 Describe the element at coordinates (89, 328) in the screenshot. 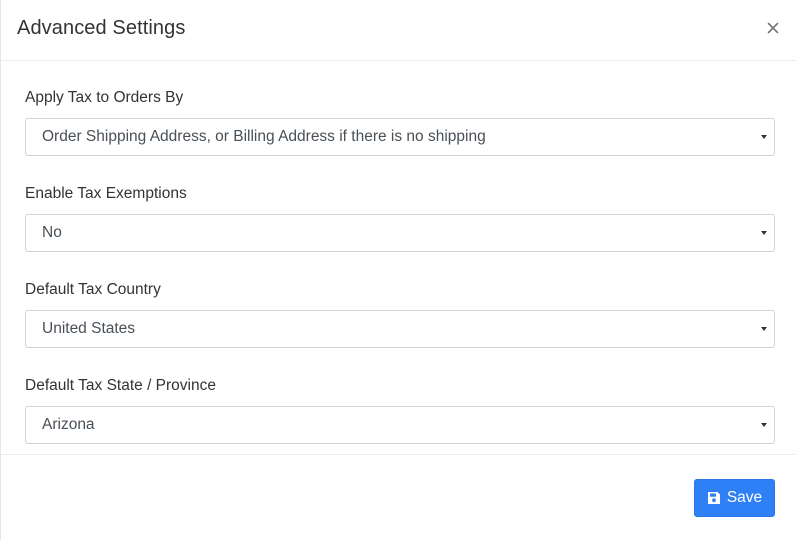

I see `tax-country-value: United States` at that location.